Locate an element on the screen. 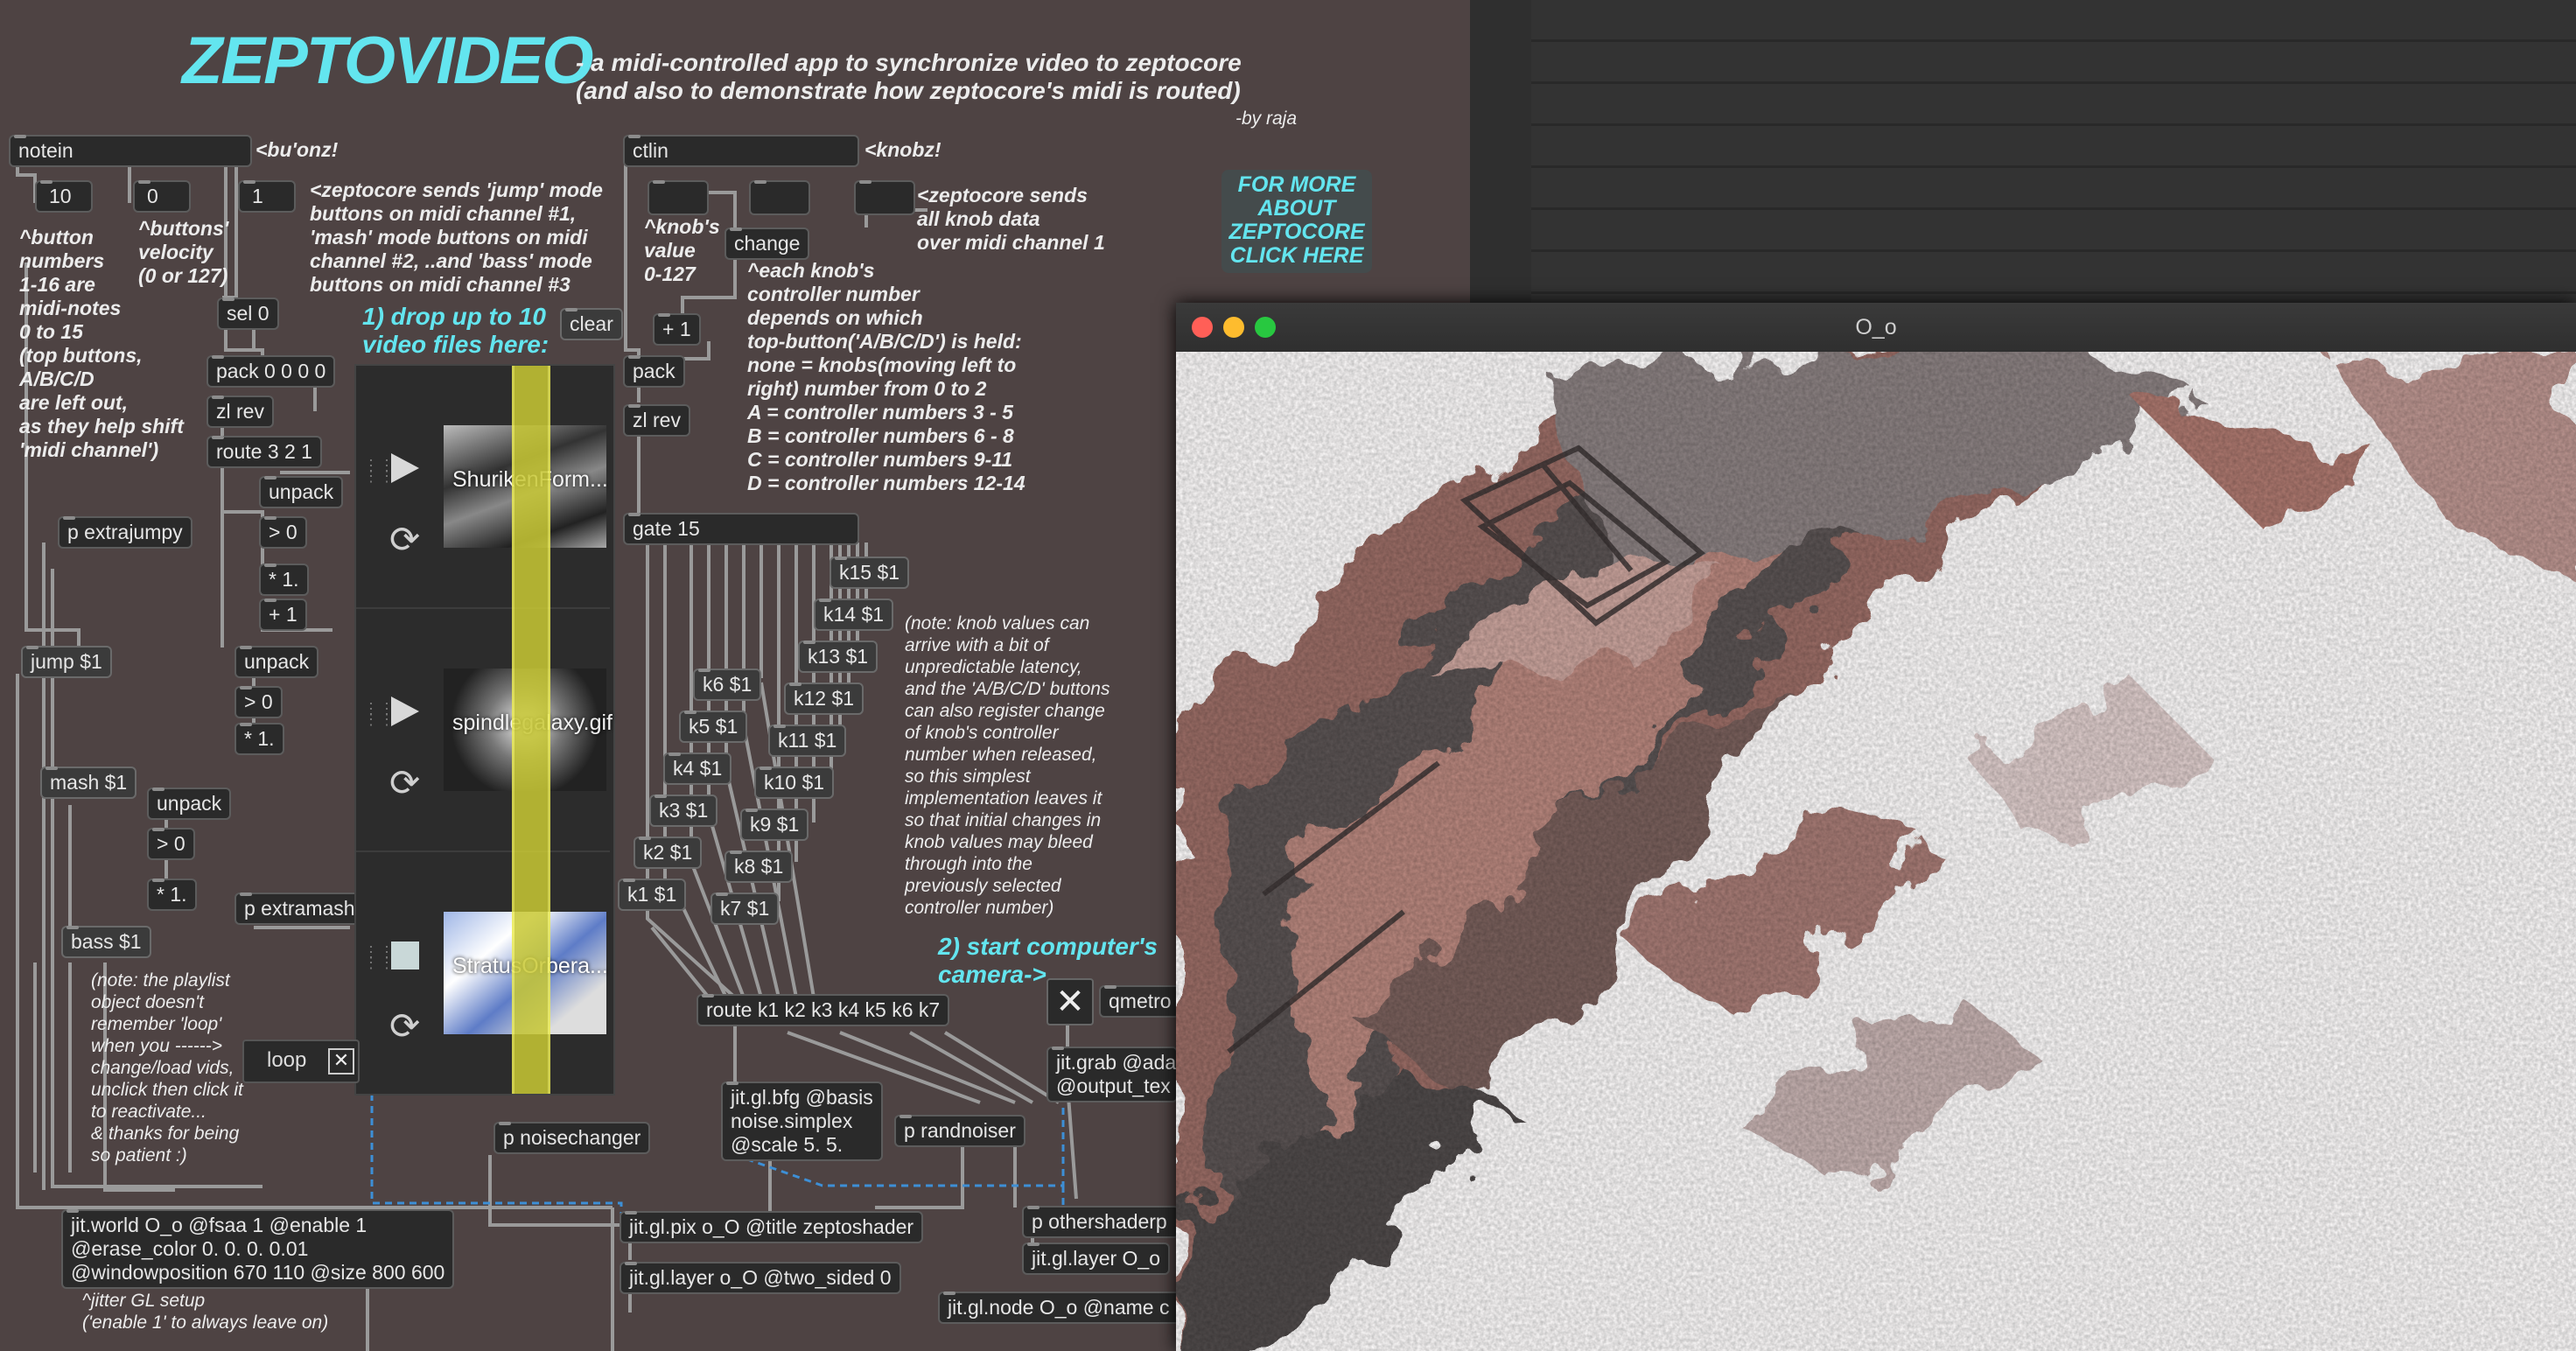 This screenshot has width=2576, height=1351. p-randnoiser-object: p randnoiser is located at coordinates (960, 1131).